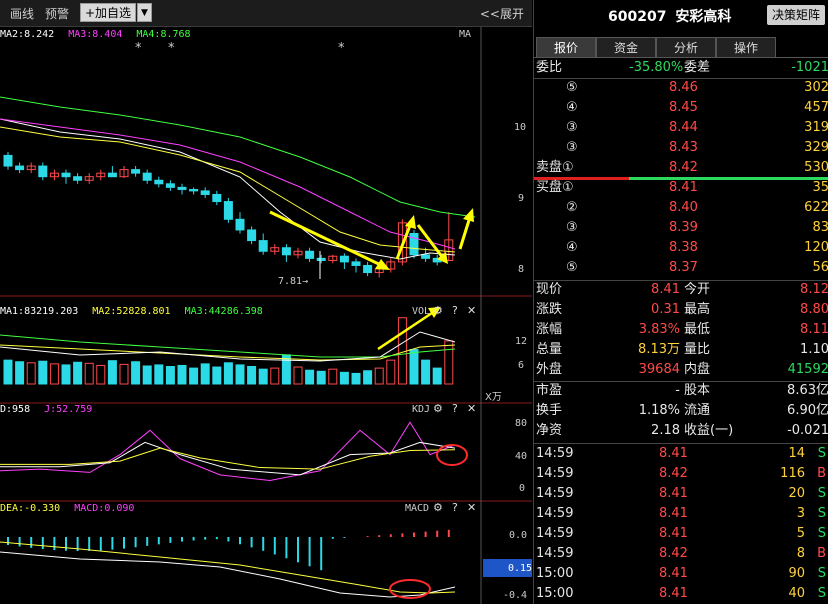 The height and width of the screenshot is (604, 828). I want to click on ask-level-label: ④, so click(572, 107).